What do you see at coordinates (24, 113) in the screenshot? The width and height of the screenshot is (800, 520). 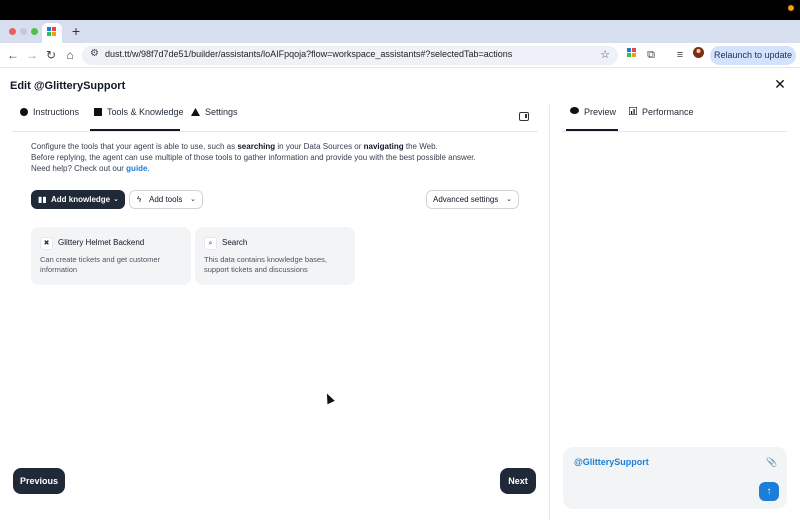 I see `circle-icon` at bounding box center [24, 113].